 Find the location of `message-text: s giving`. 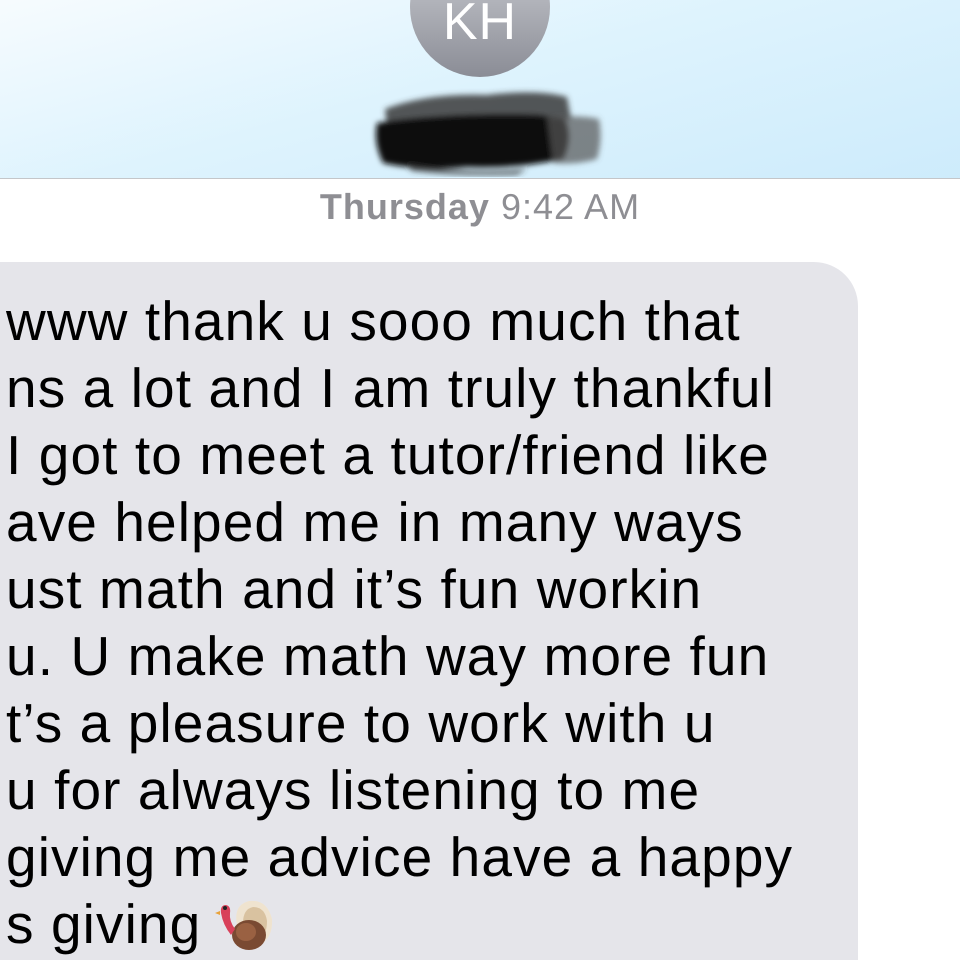

message-text: s giving is located at coordinates (104, 924).